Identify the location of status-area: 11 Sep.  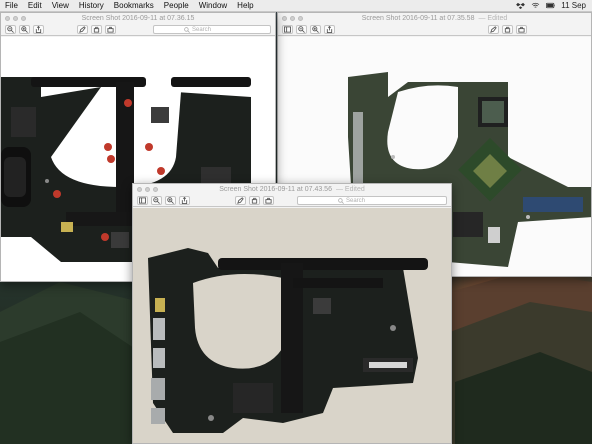
(554, 5).